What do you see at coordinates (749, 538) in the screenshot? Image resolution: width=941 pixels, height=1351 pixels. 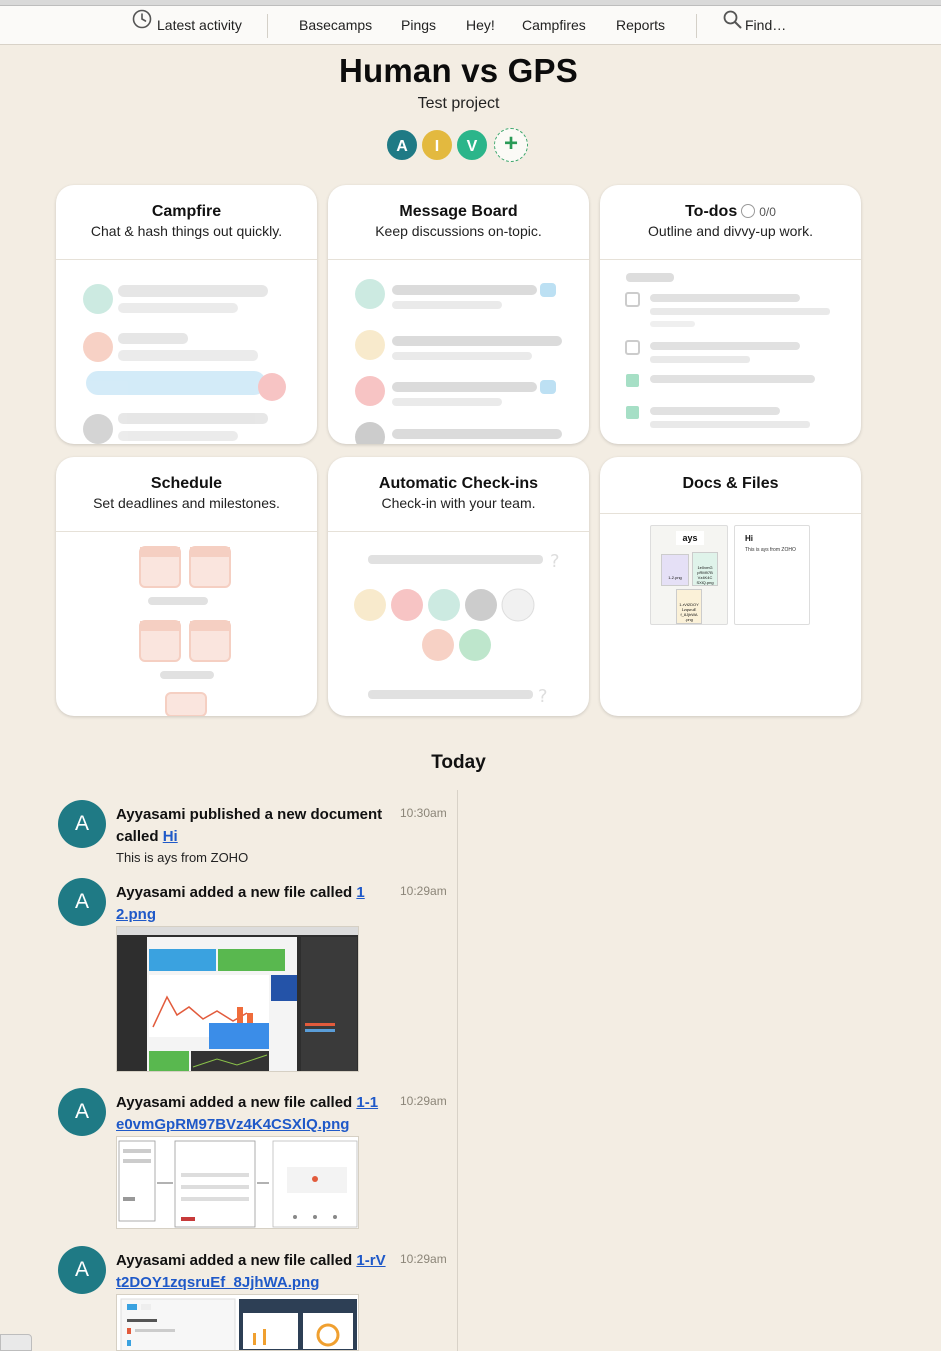 I see `document-title: Hi` at bounding box center [749, 538].